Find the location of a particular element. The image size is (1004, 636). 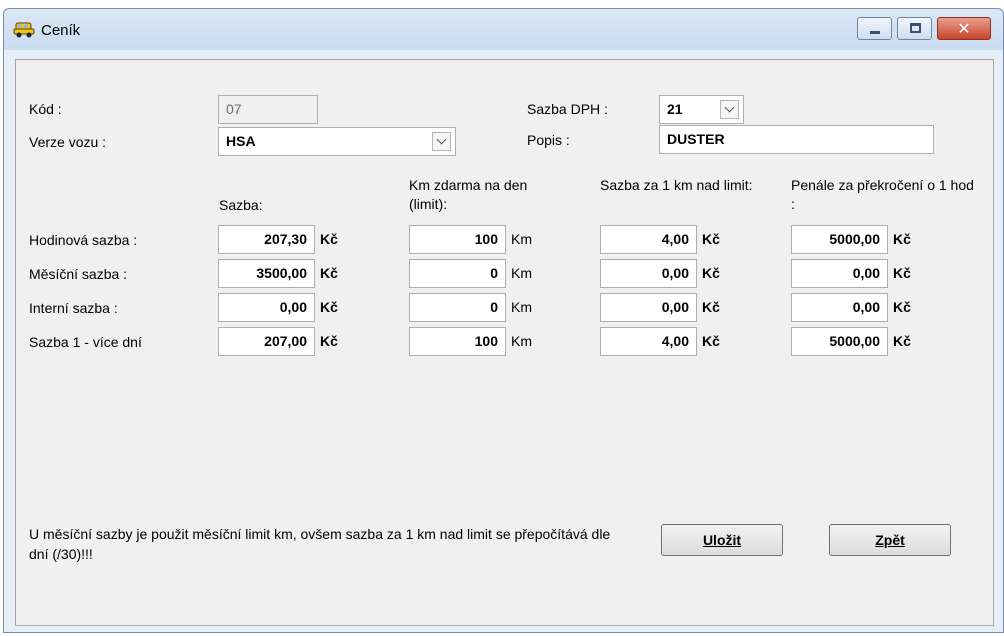

maximize-button is located at coordinates (914, 28).